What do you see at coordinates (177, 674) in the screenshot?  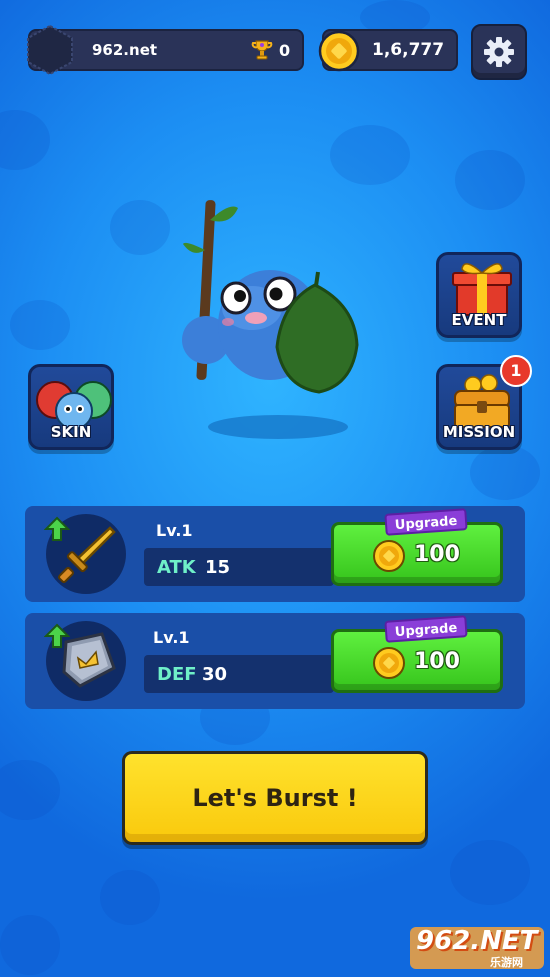 I see `def-stat-name: DEF` at bounding box center [177, 674].